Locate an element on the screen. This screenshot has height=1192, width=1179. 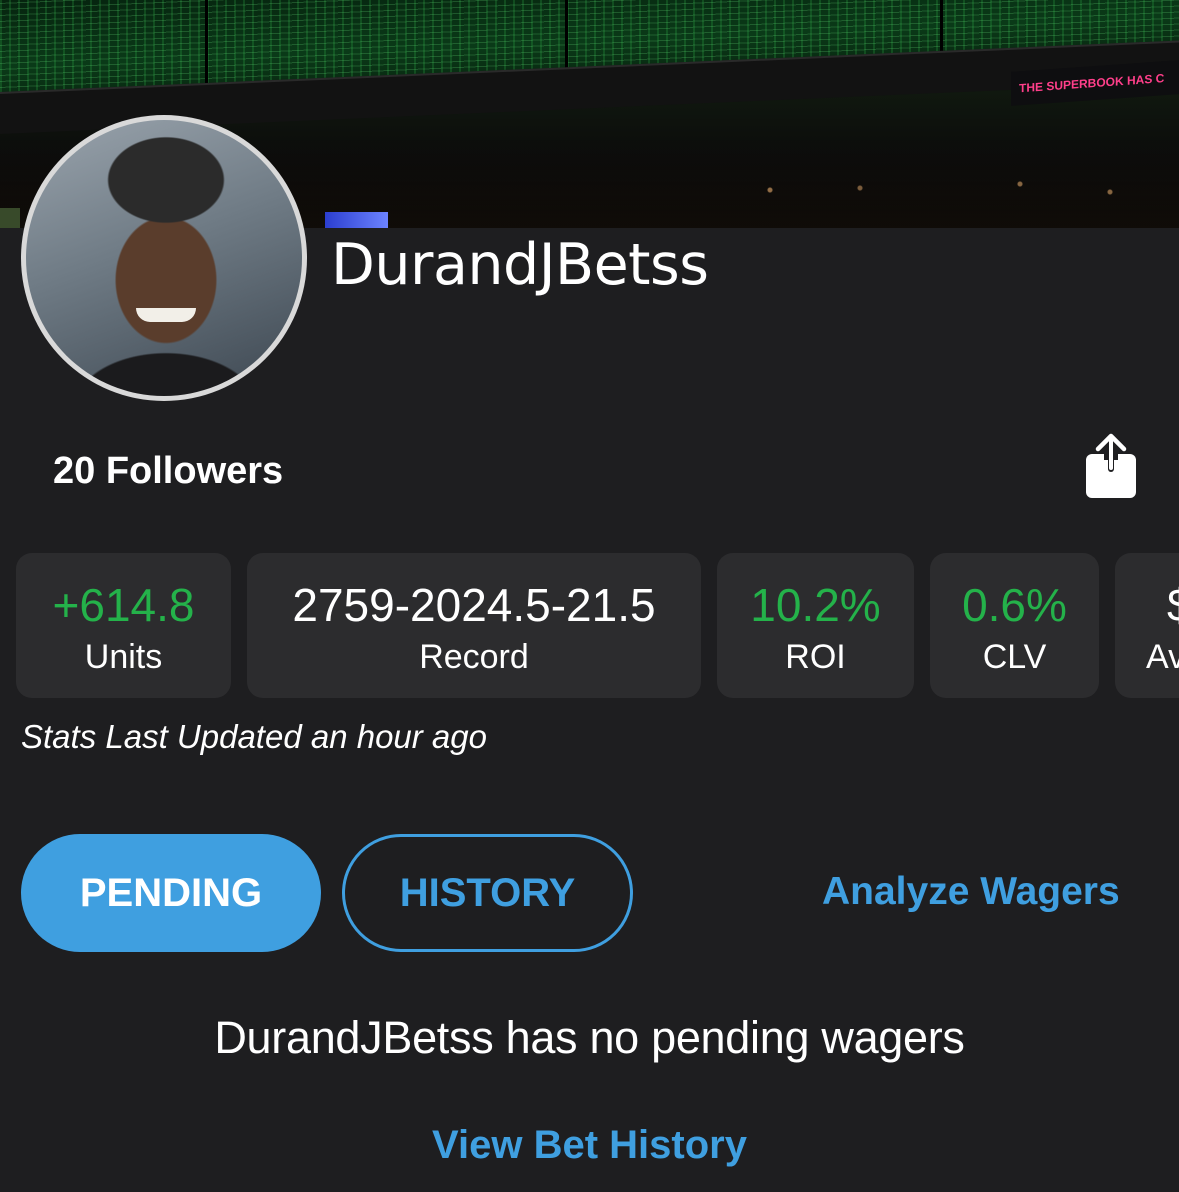
stat-card-clv: 0.6% CLV is located at coordinates (1014, 625).